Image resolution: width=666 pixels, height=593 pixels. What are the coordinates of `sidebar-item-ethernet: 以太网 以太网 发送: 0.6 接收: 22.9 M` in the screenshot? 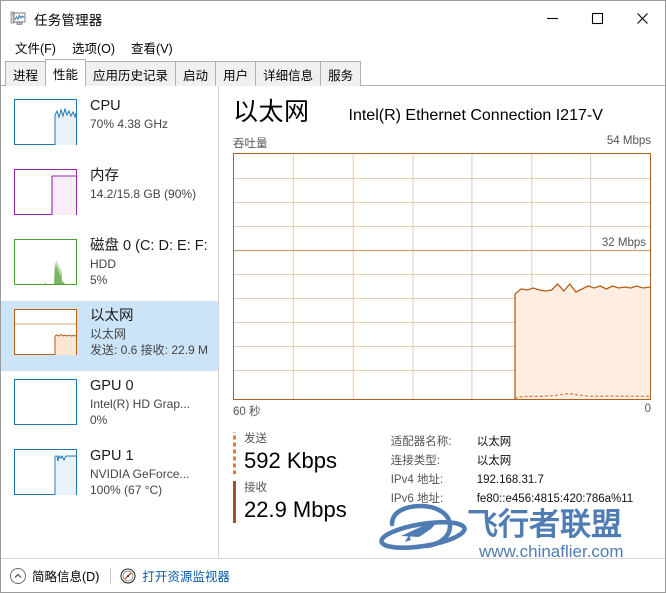 It's located at (109, 336).